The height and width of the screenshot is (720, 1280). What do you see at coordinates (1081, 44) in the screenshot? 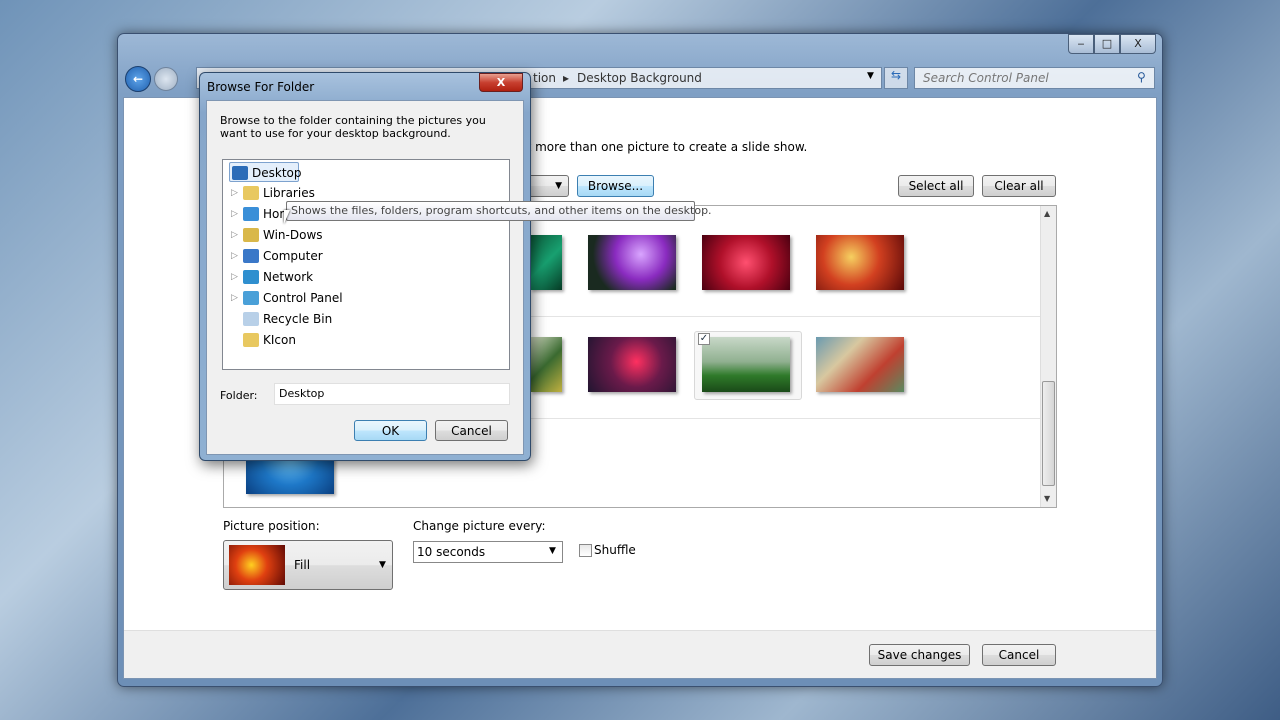
I see `minimize-button: ‒` at bounding box center [1081, 44].